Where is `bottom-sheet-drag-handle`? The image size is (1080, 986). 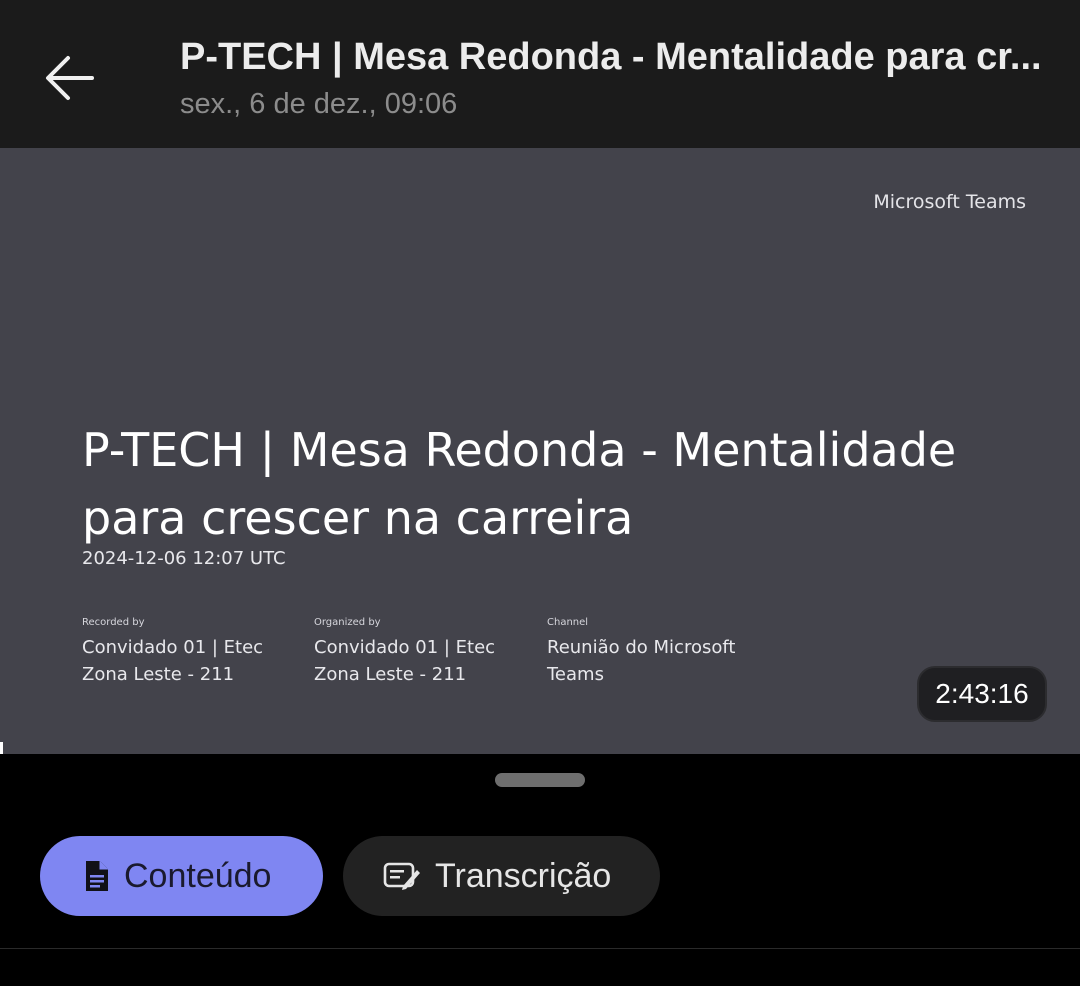
bottom-sheet-drag-handle is located at coordinates (540, 780).